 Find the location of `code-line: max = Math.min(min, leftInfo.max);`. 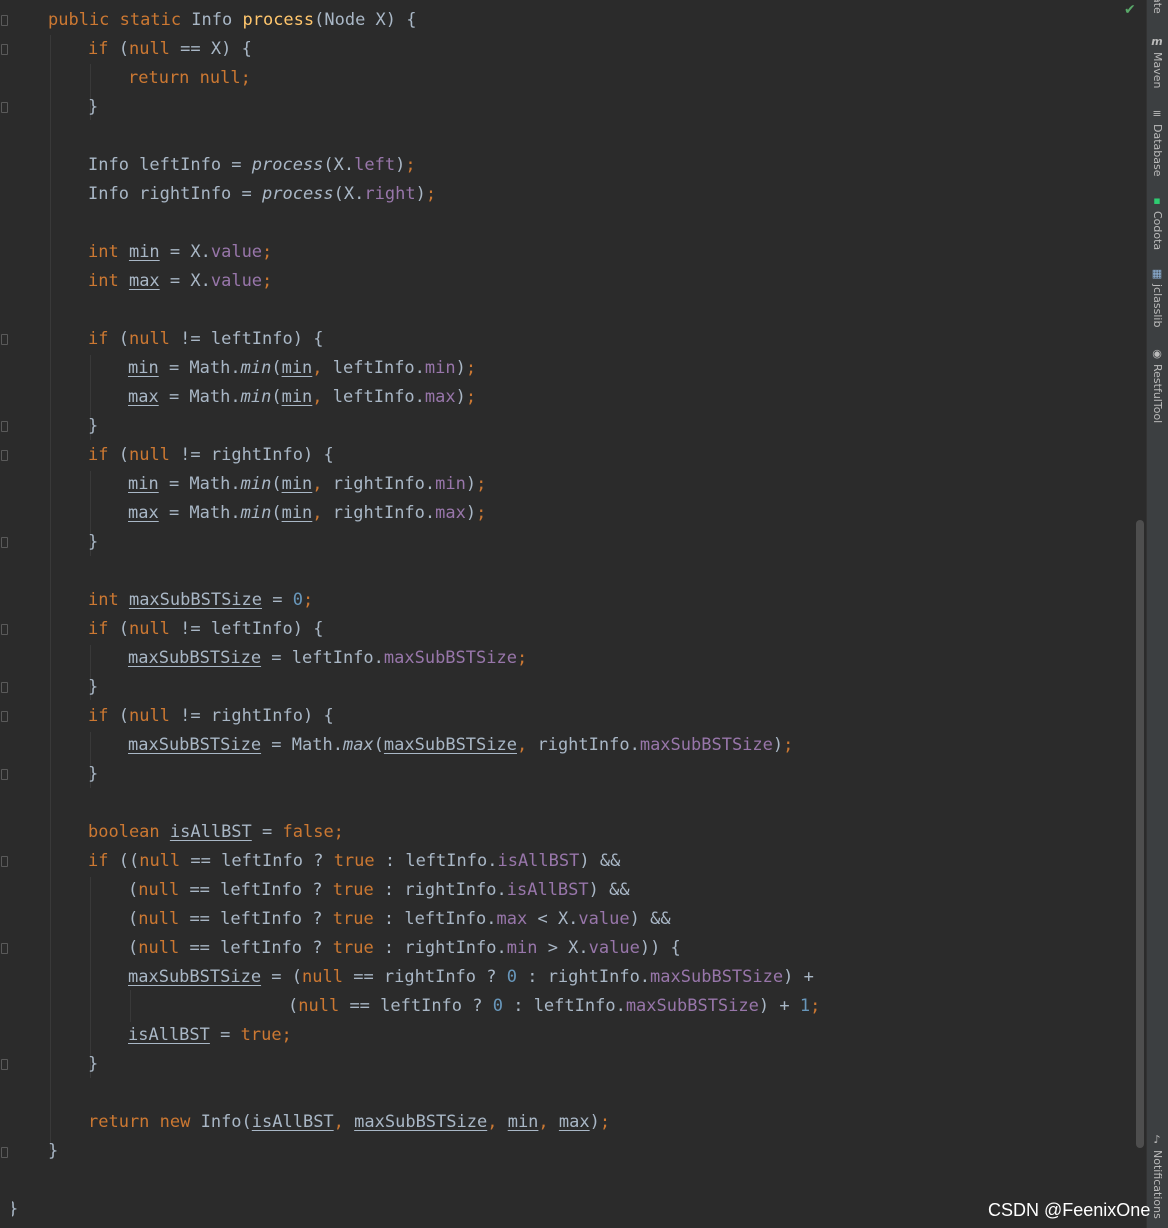

code-line: max = Math.min(min, leftInfo.max); is located at coordinates (302, 397).